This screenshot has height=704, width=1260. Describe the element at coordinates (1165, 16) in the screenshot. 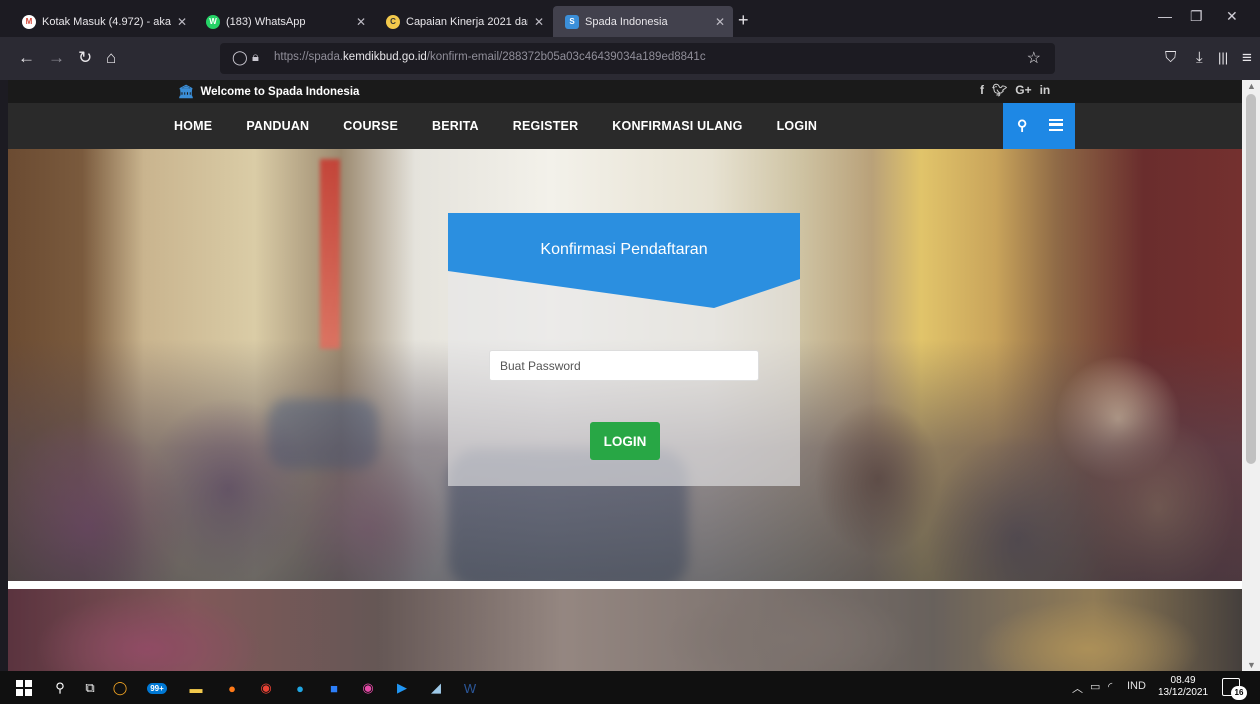

I see `minimize-icon: —` at that location.